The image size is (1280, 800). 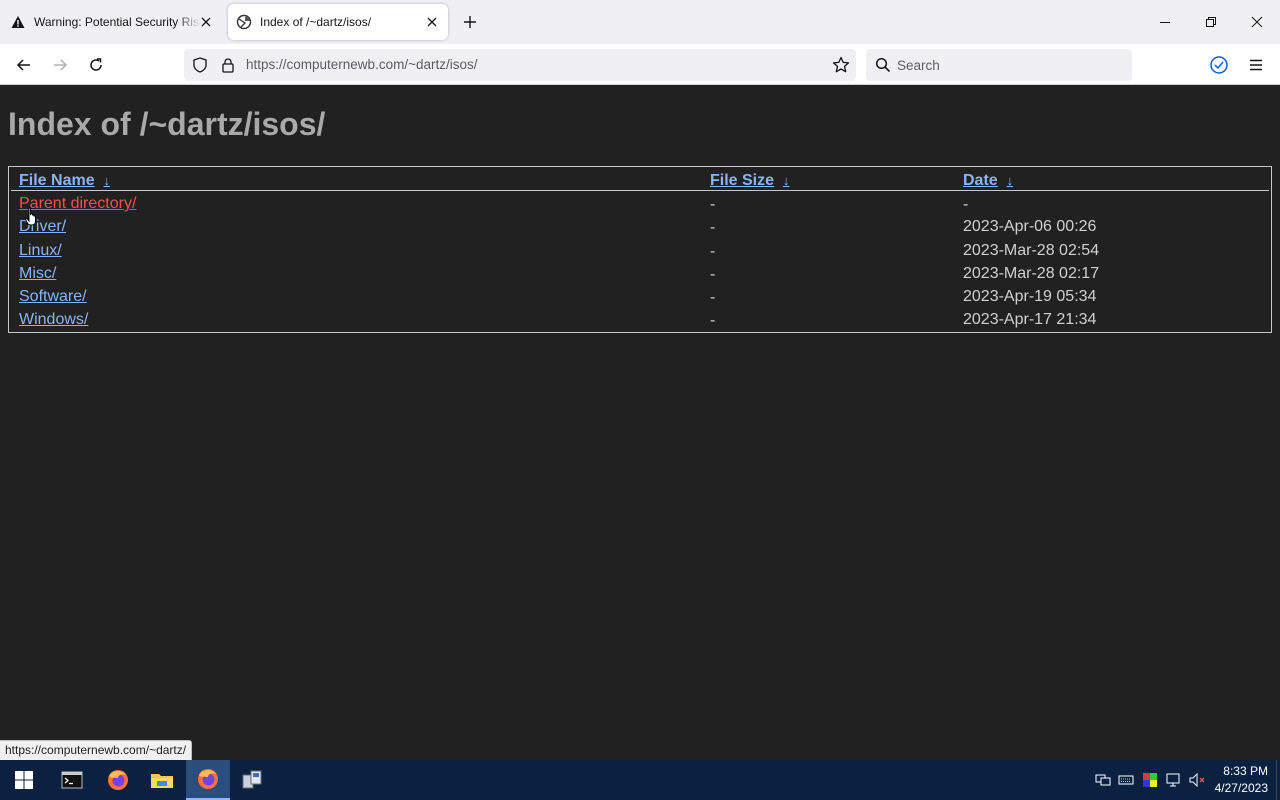 I want to click on reload-button, so click(x=96, y=65).